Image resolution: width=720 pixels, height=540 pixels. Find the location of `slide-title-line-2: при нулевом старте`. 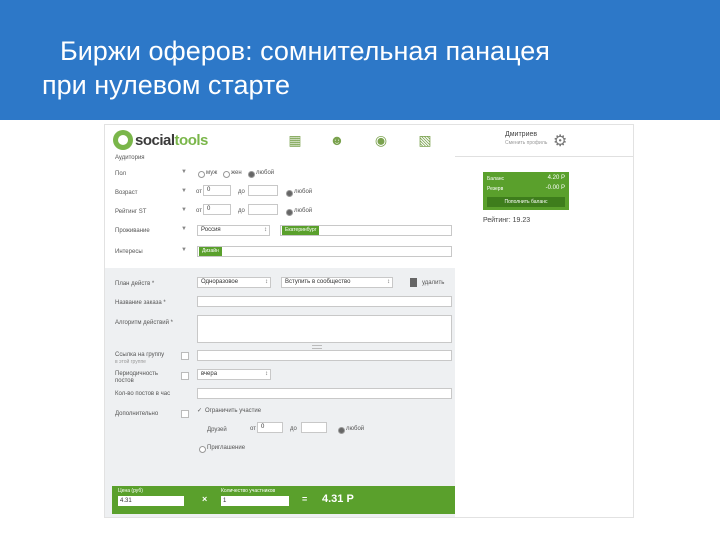

slide-title-line-2: при нулевом старте is located at coordinates (166, 85).